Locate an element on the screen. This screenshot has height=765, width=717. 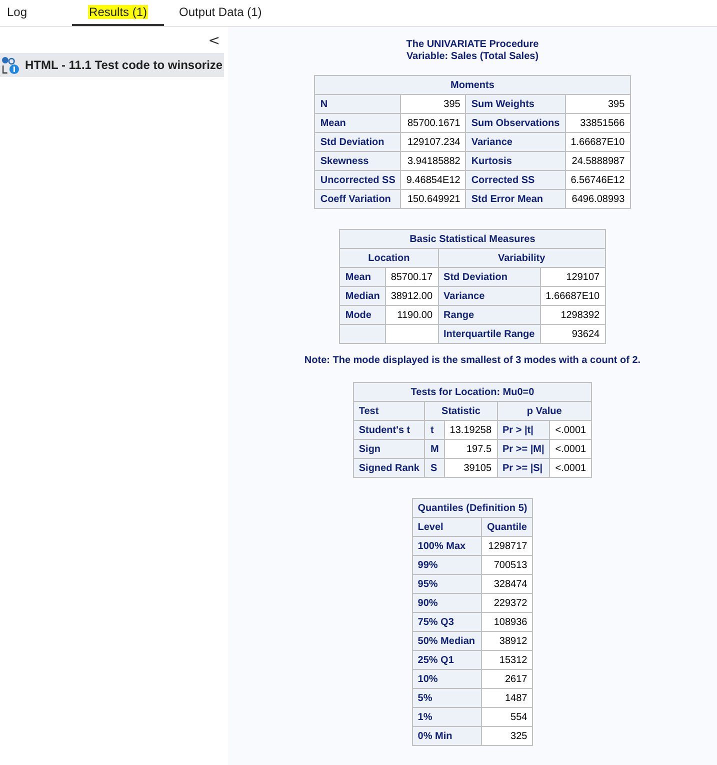
row-header: 100% Max is located at coordinates (447, 546).